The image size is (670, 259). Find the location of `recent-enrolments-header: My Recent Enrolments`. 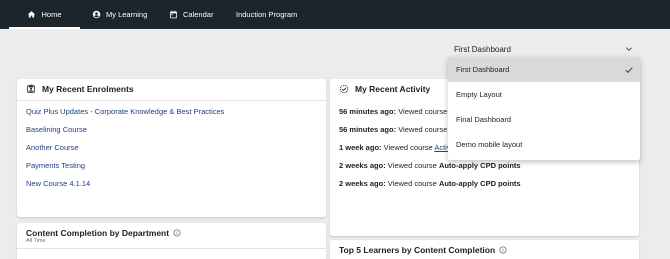

recent-enrolments-header: My Recent Enrolments is located at coordinates (80, 89).